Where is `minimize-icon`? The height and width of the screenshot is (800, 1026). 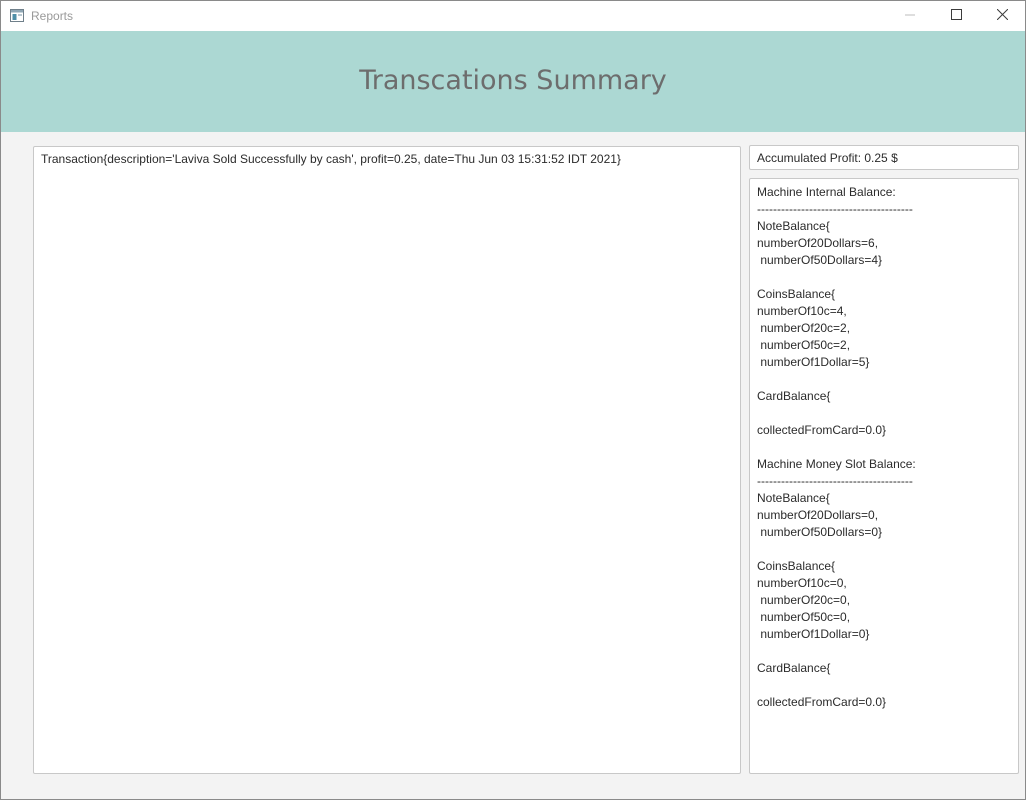 minimize-icon is located at coordinates (910, 16).